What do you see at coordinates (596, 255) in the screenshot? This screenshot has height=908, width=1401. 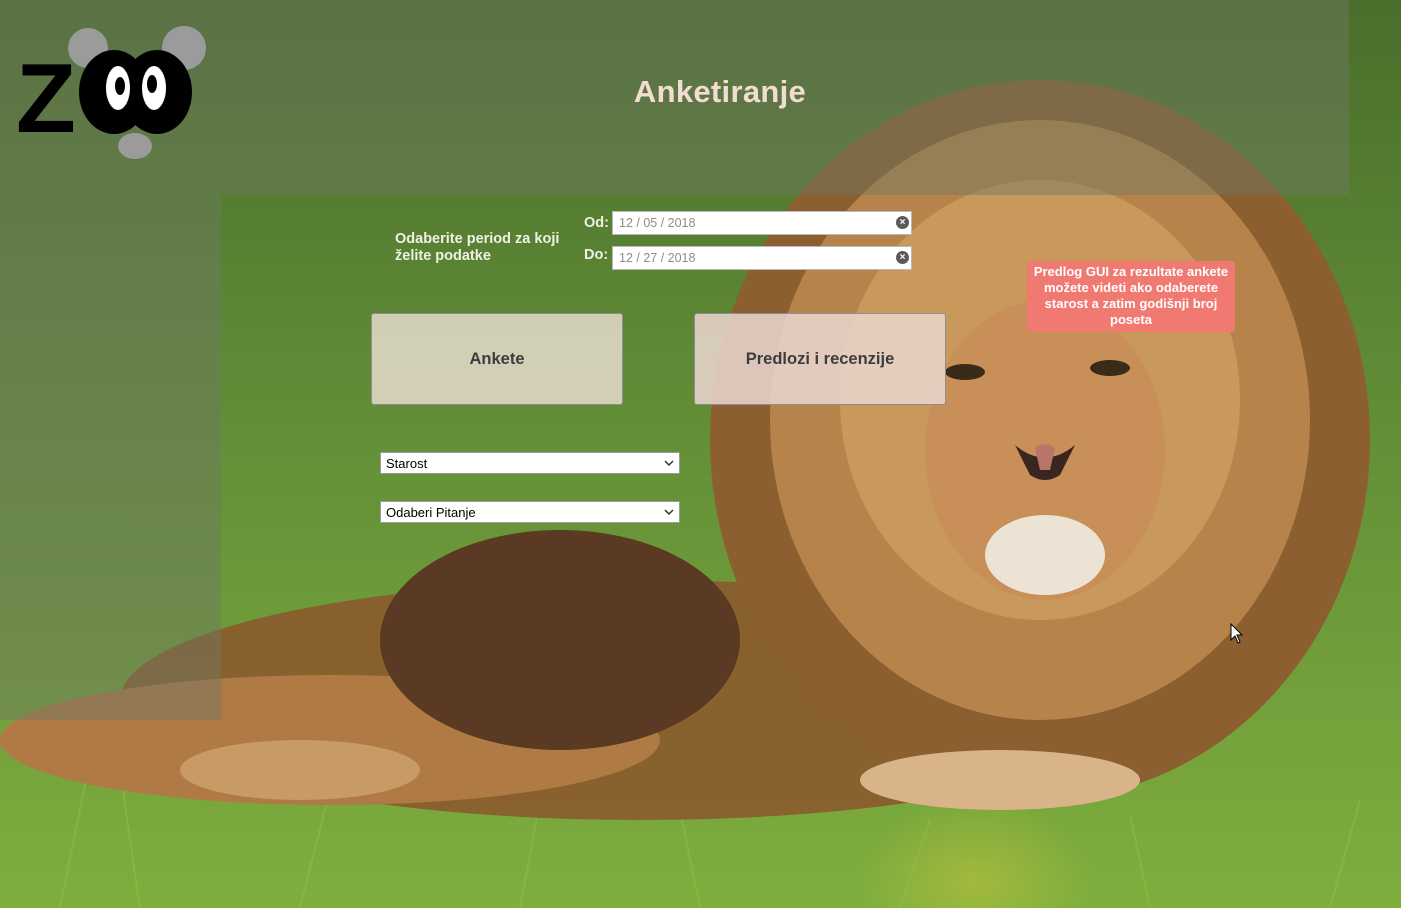 I see `to-date-label: Do:` at bounding box center [596, 255].